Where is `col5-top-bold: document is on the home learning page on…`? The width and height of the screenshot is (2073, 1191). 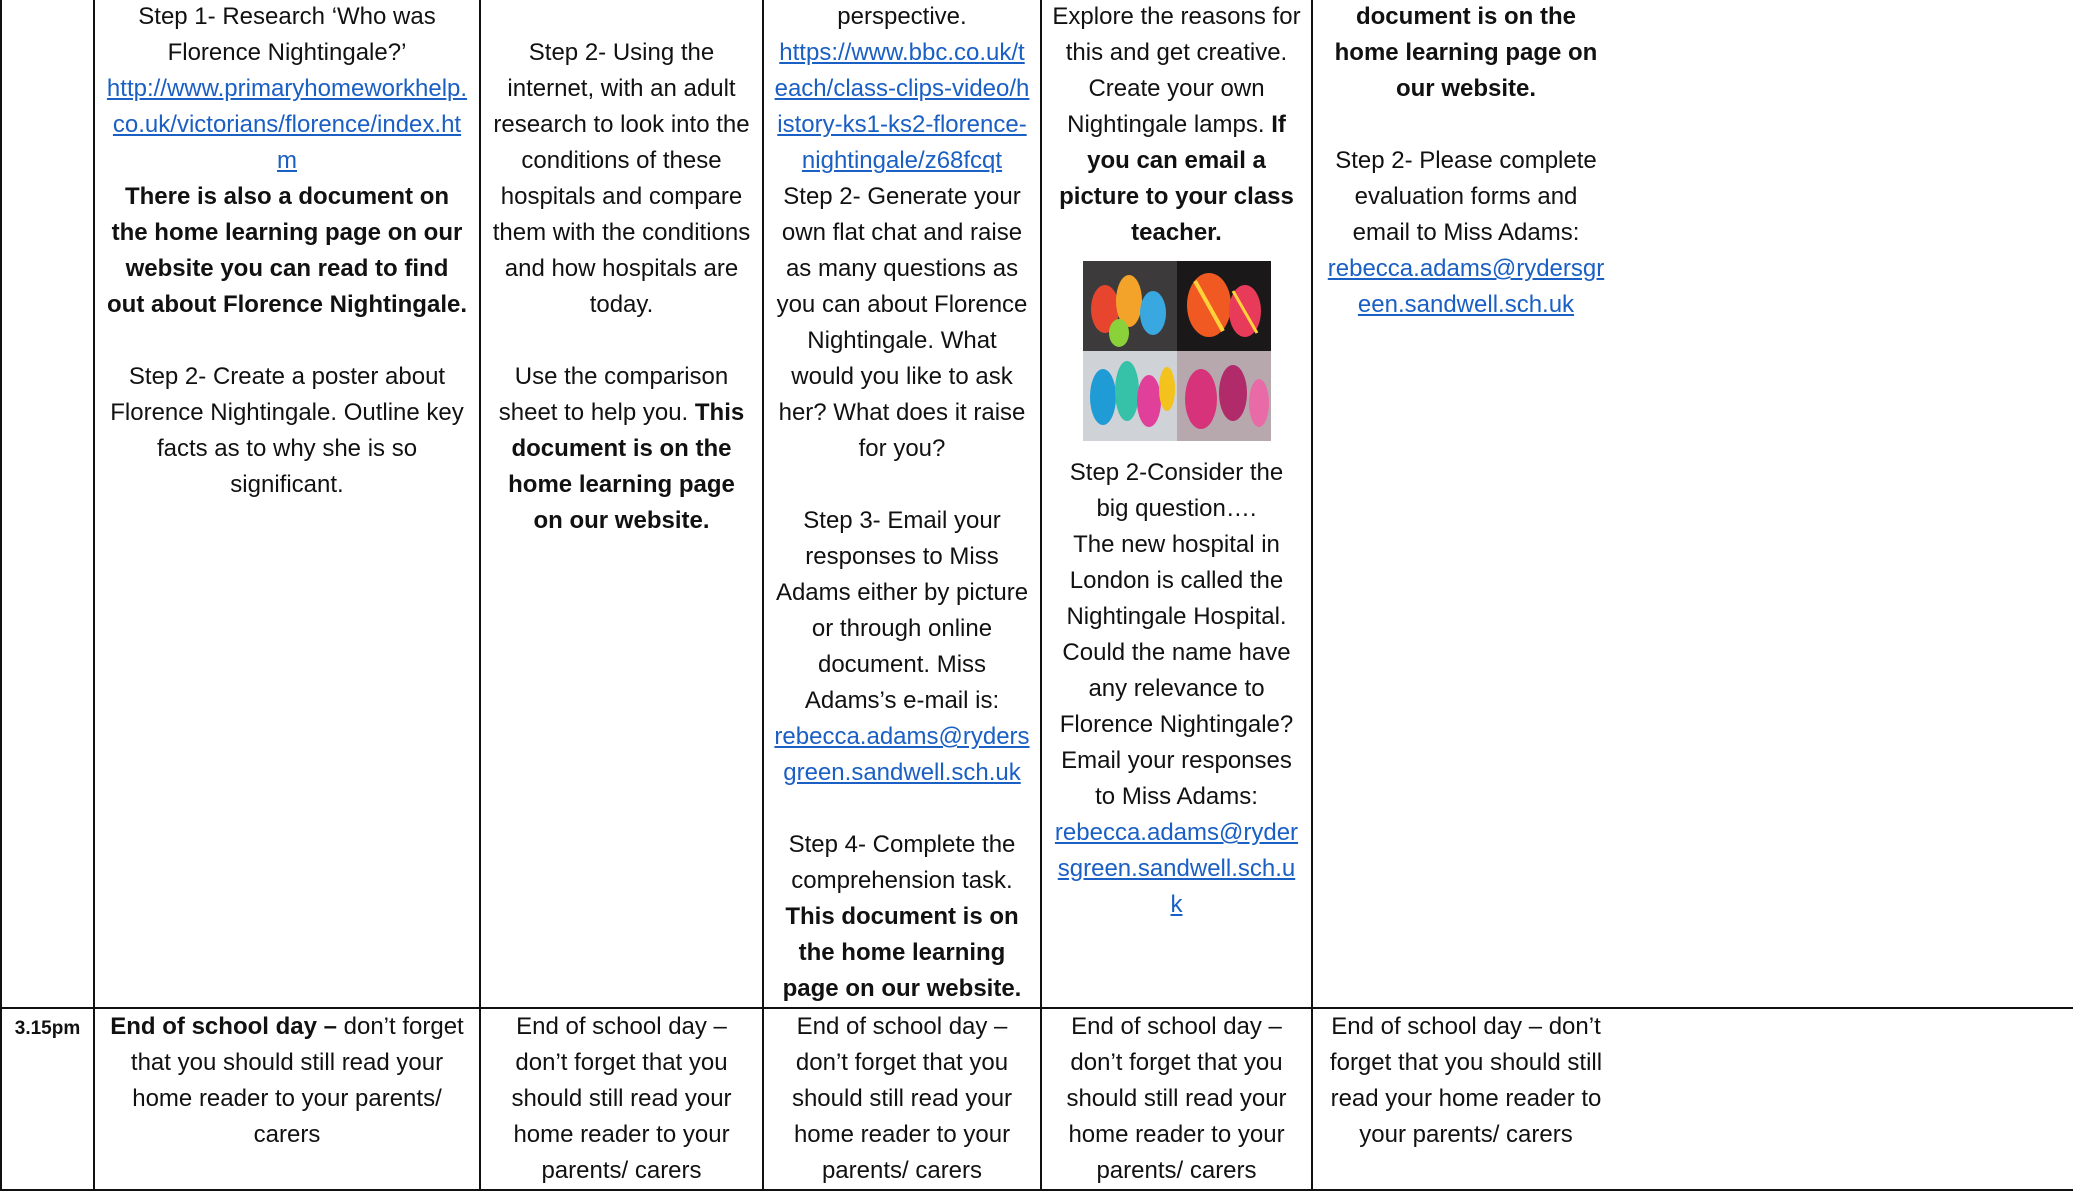 col5-top-bold: document is on the home learning page on… is located at coordinates (1466, 52).